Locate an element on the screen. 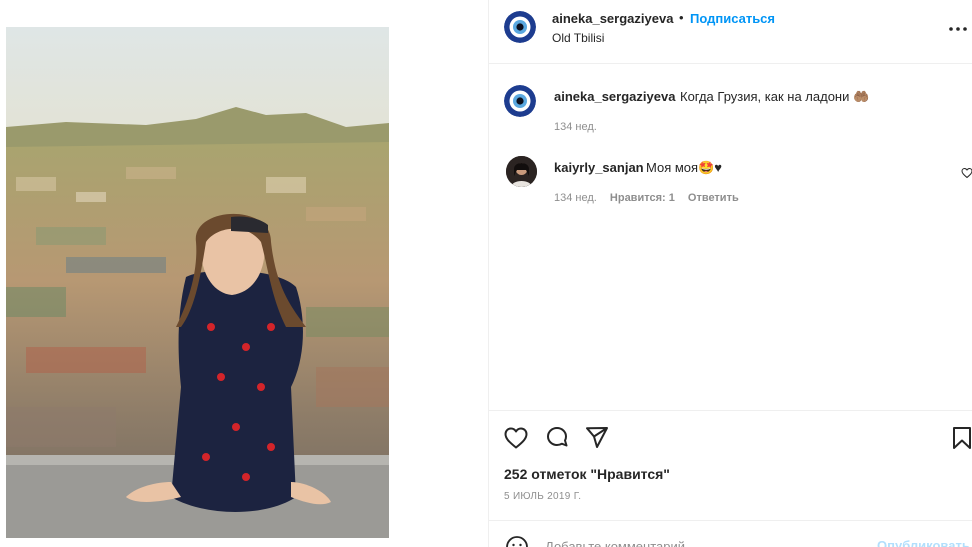  comment-text: Моя моя🤩♥ is located at coordinates (684, 167).